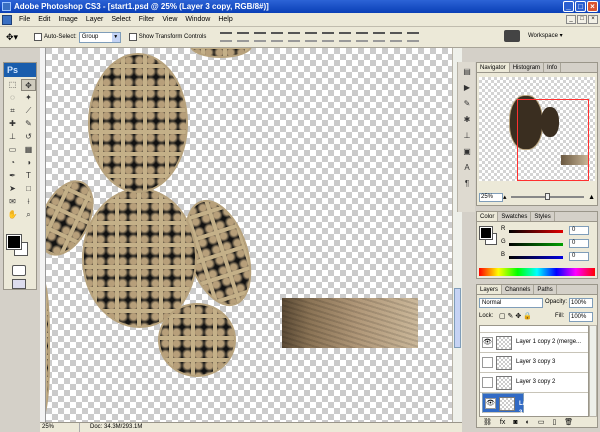  I want to click on tab-channels: Channels, so click(518, 289).